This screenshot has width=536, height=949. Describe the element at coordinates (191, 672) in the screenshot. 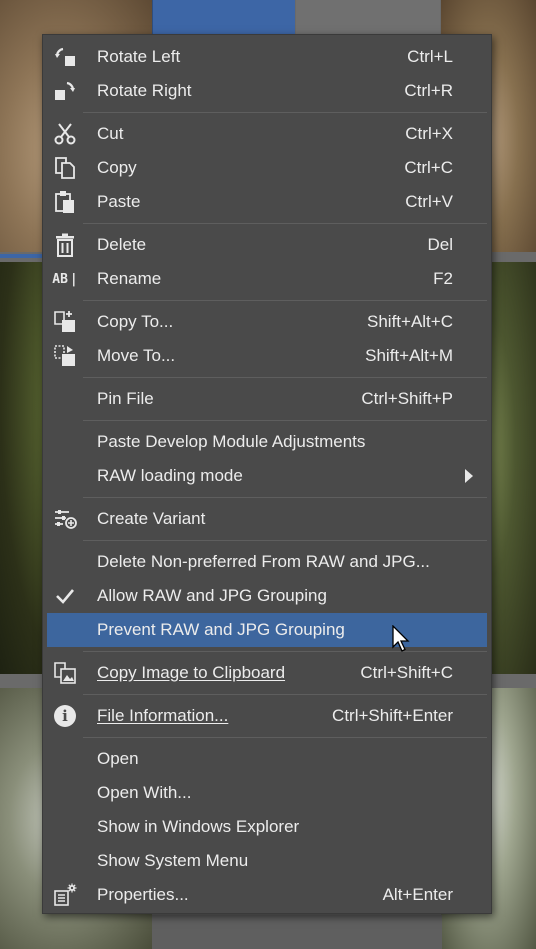

I see `menu-item-label: Copy Image to Clipboard` at that location.